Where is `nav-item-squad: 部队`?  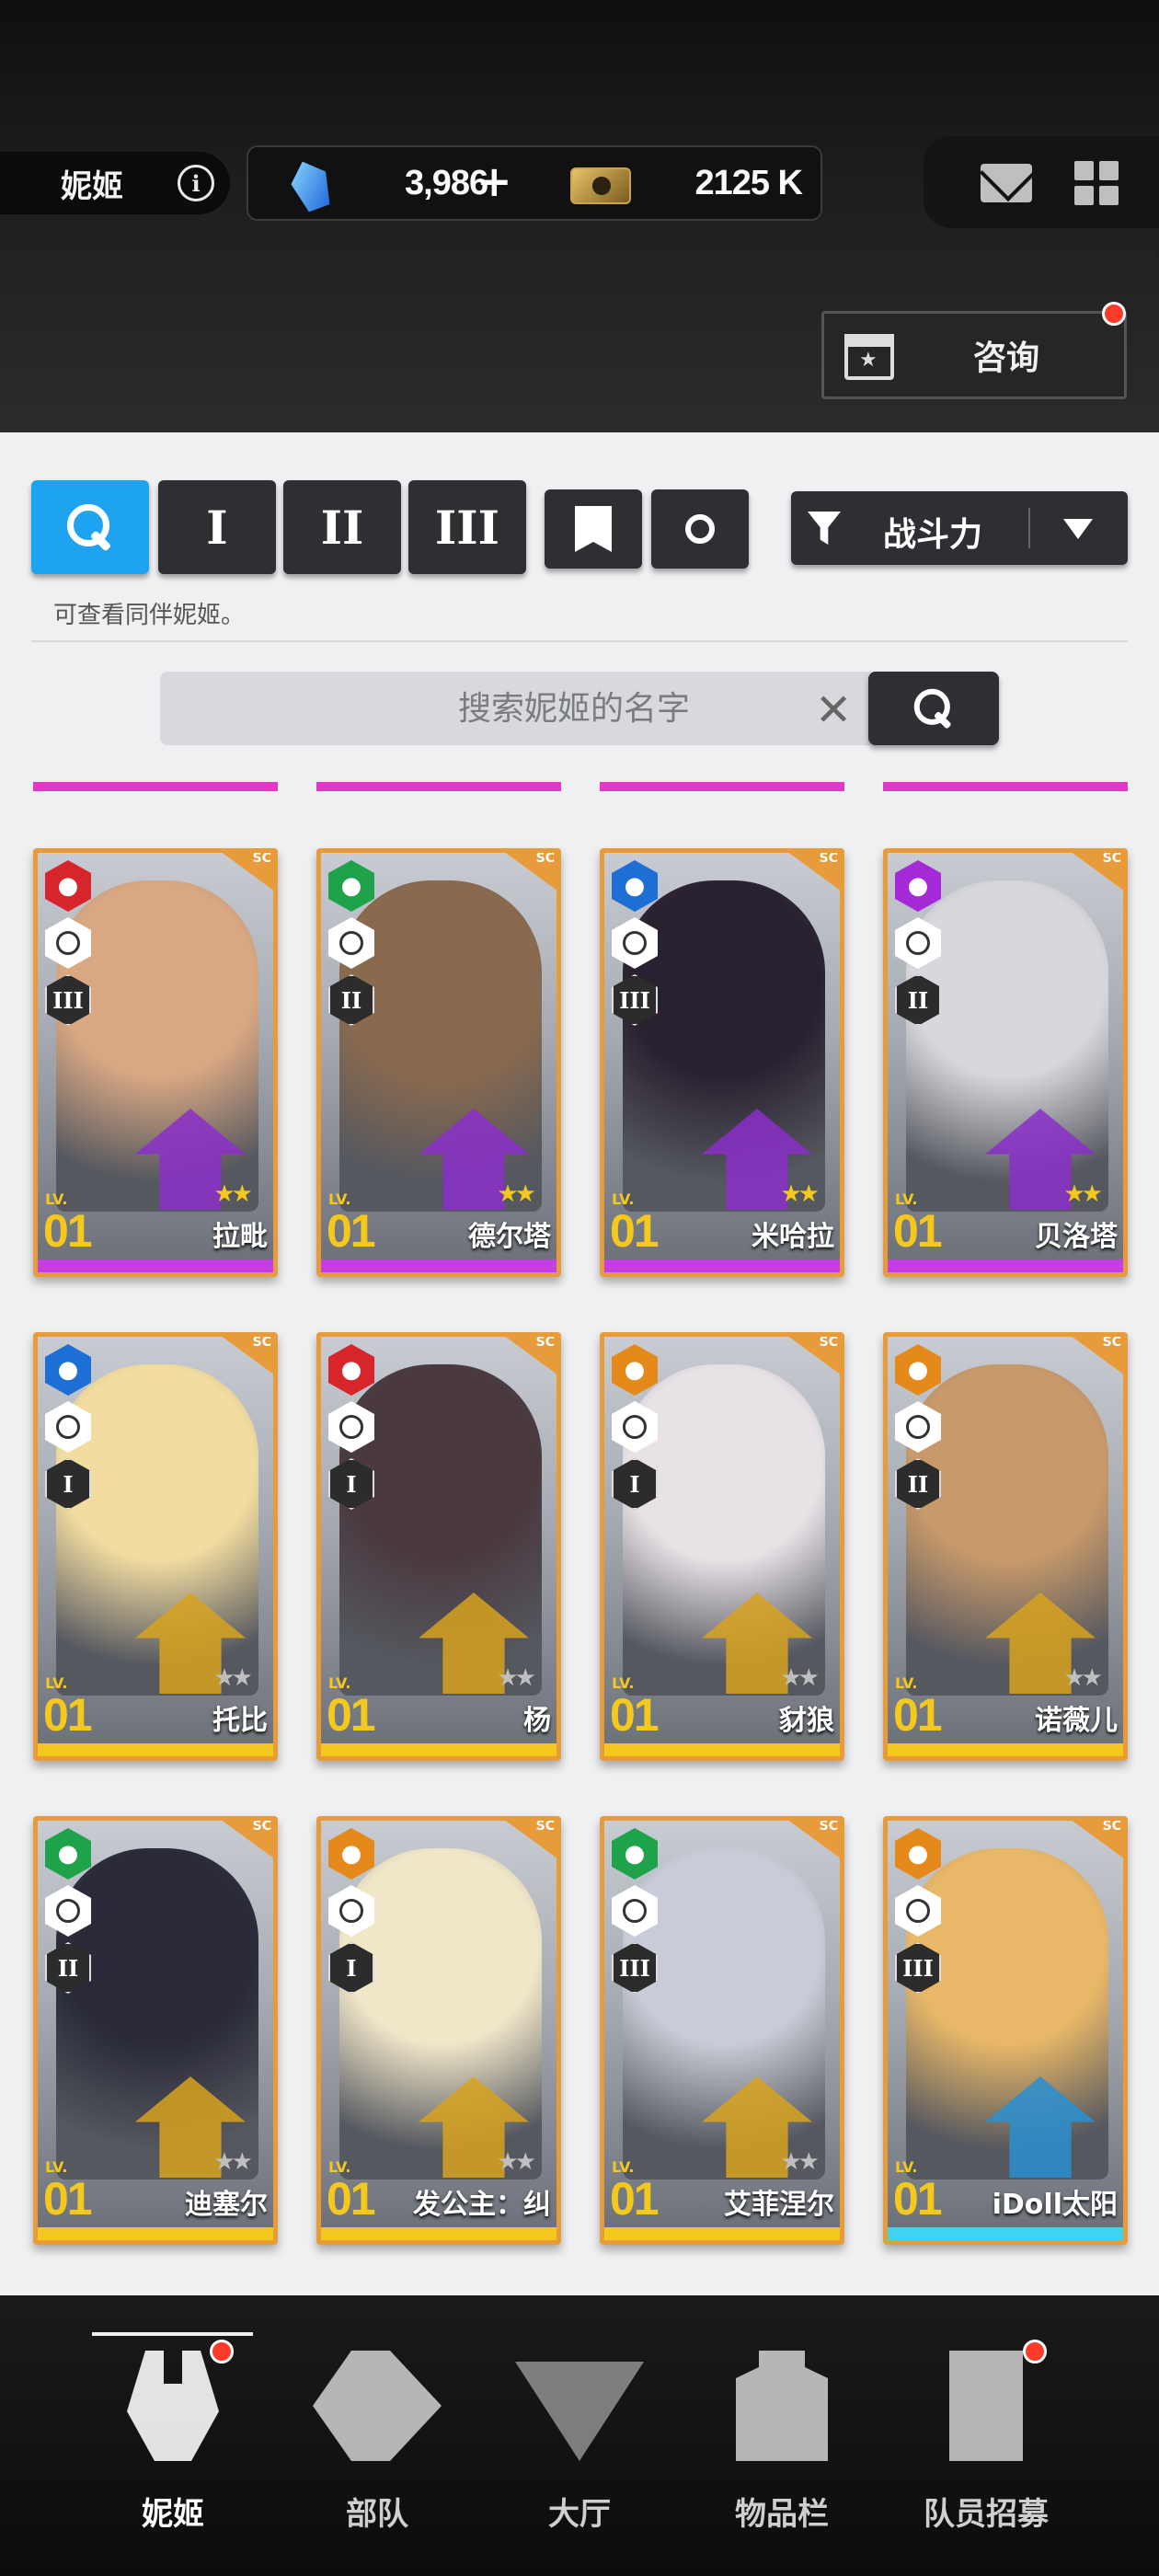
nav-item-squad: 部队 is located at coordinates (377, 2456).